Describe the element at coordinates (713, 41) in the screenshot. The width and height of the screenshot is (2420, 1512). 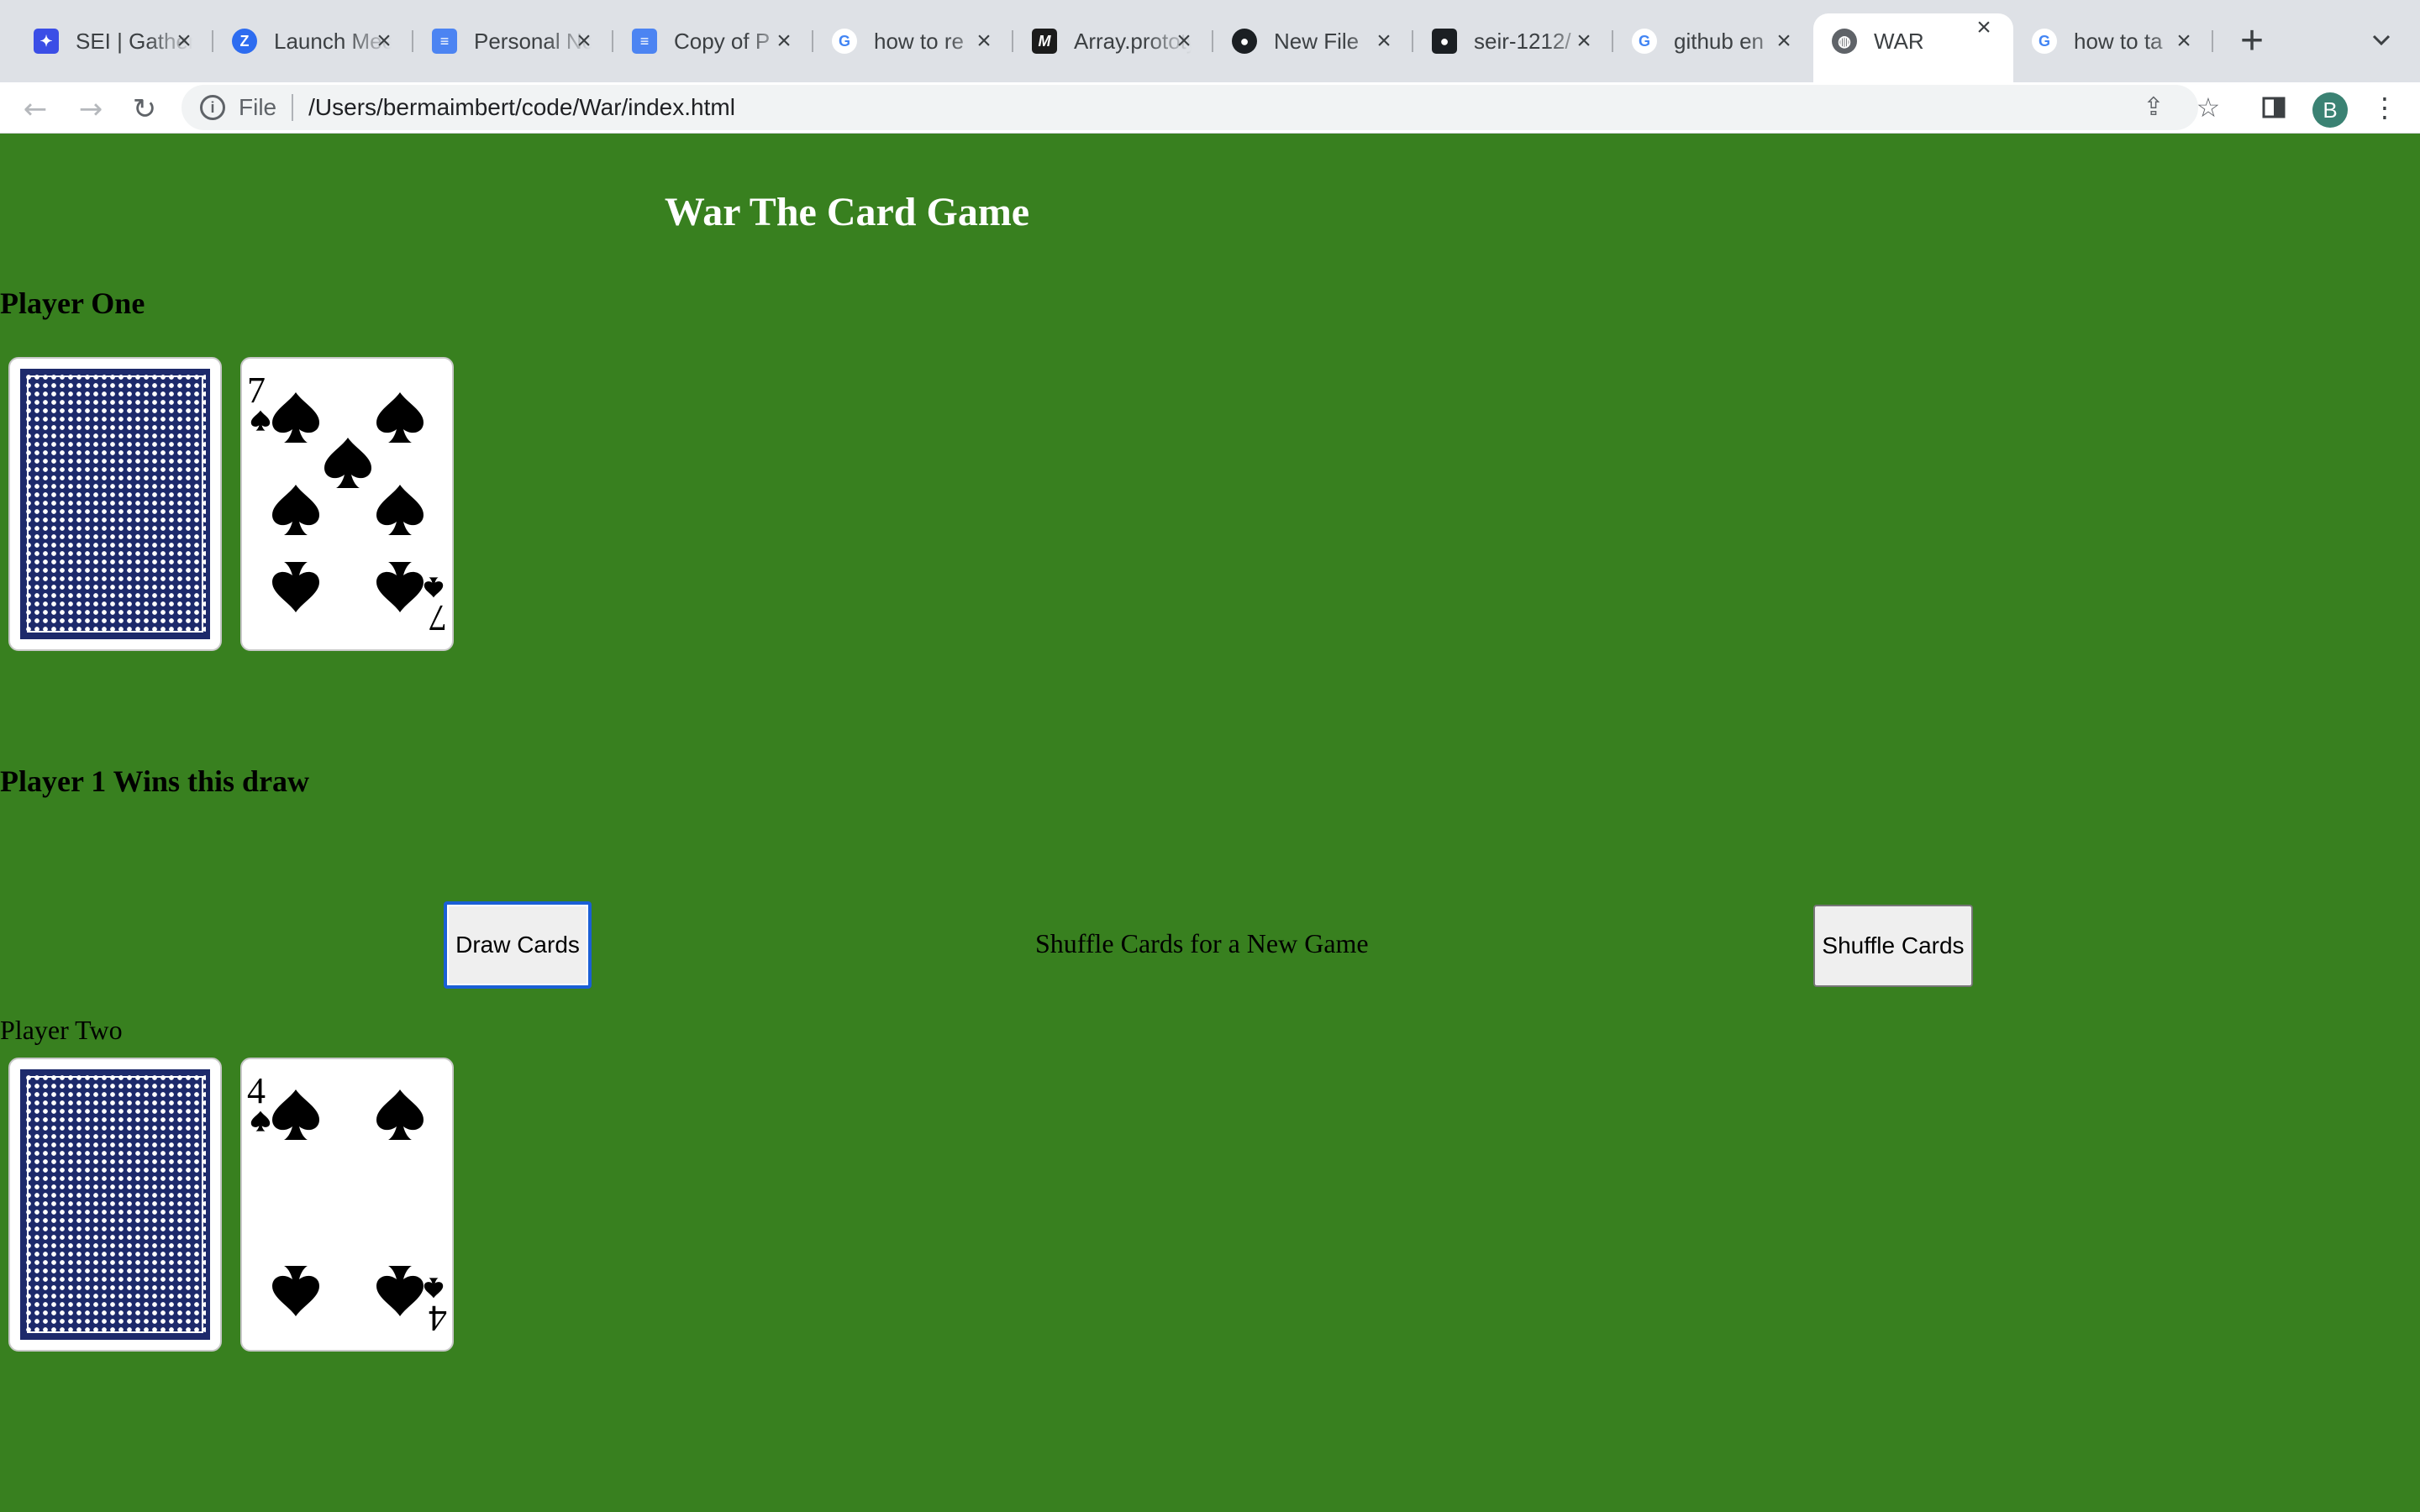
I see `tab-copy-of: ≡ Copy of P ×` at that location.